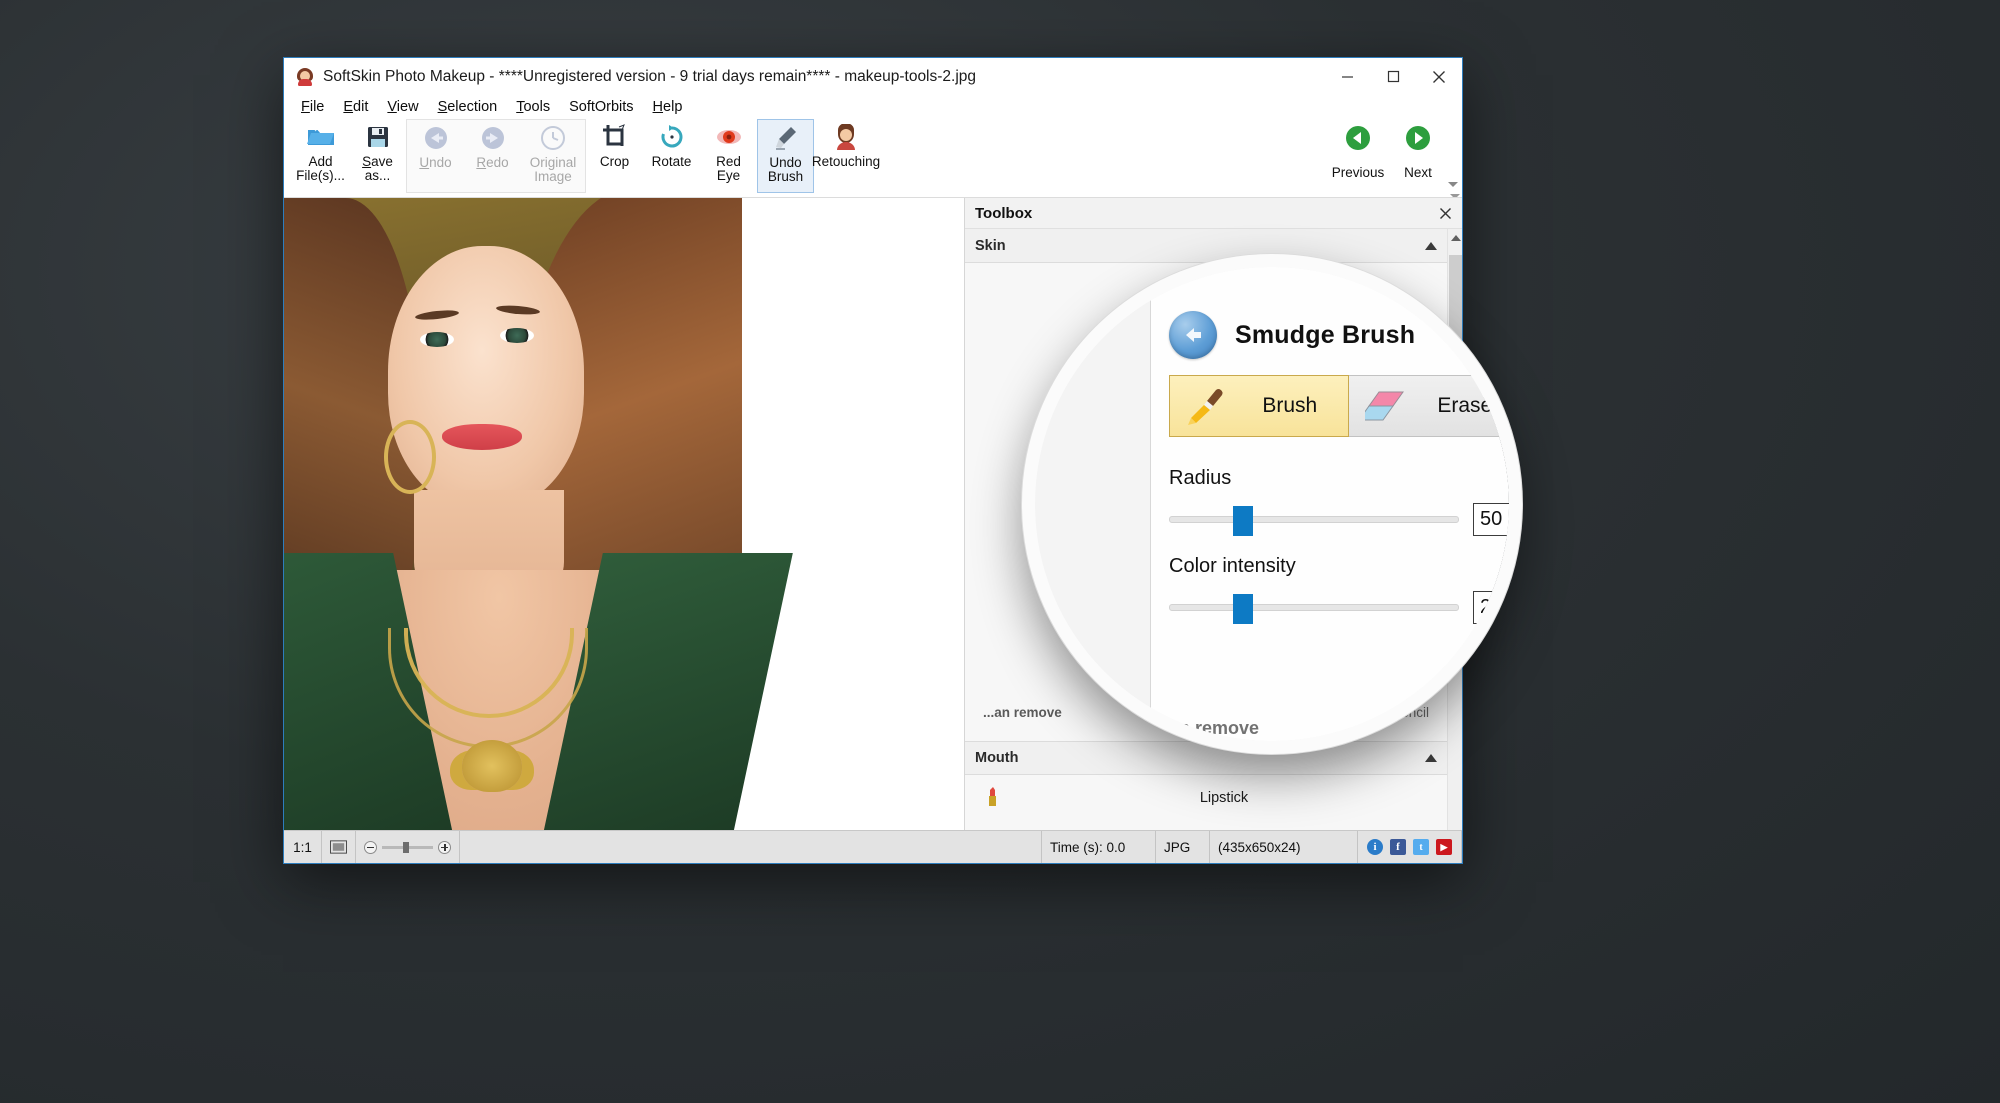 This screenshot has width=2000, height=1103. Describe the element at coordinates (1358, 172) in the screenshot. I see `toolbar-previous-label: Previous` at that location.